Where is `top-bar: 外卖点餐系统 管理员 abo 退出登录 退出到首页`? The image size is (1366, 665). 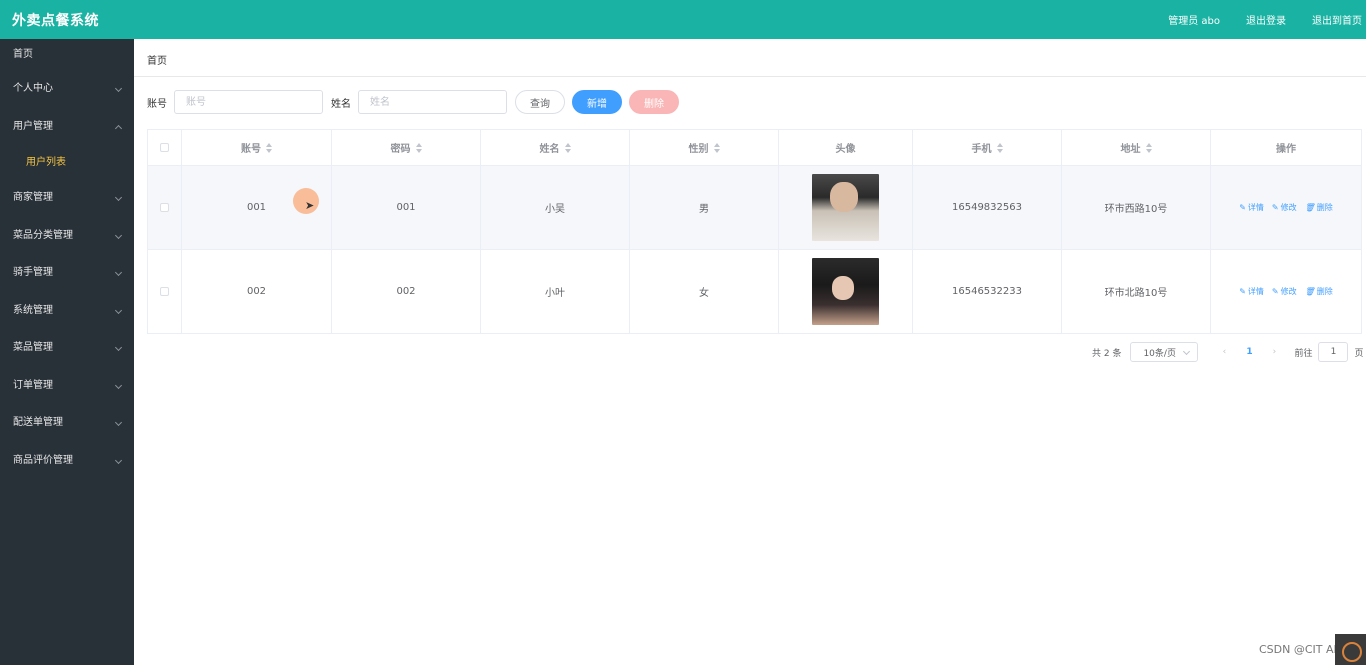 top-bar: 外卖点餐系统 管理员 abo 退出登录 退出到首页 is located at coordinates (683, 19).